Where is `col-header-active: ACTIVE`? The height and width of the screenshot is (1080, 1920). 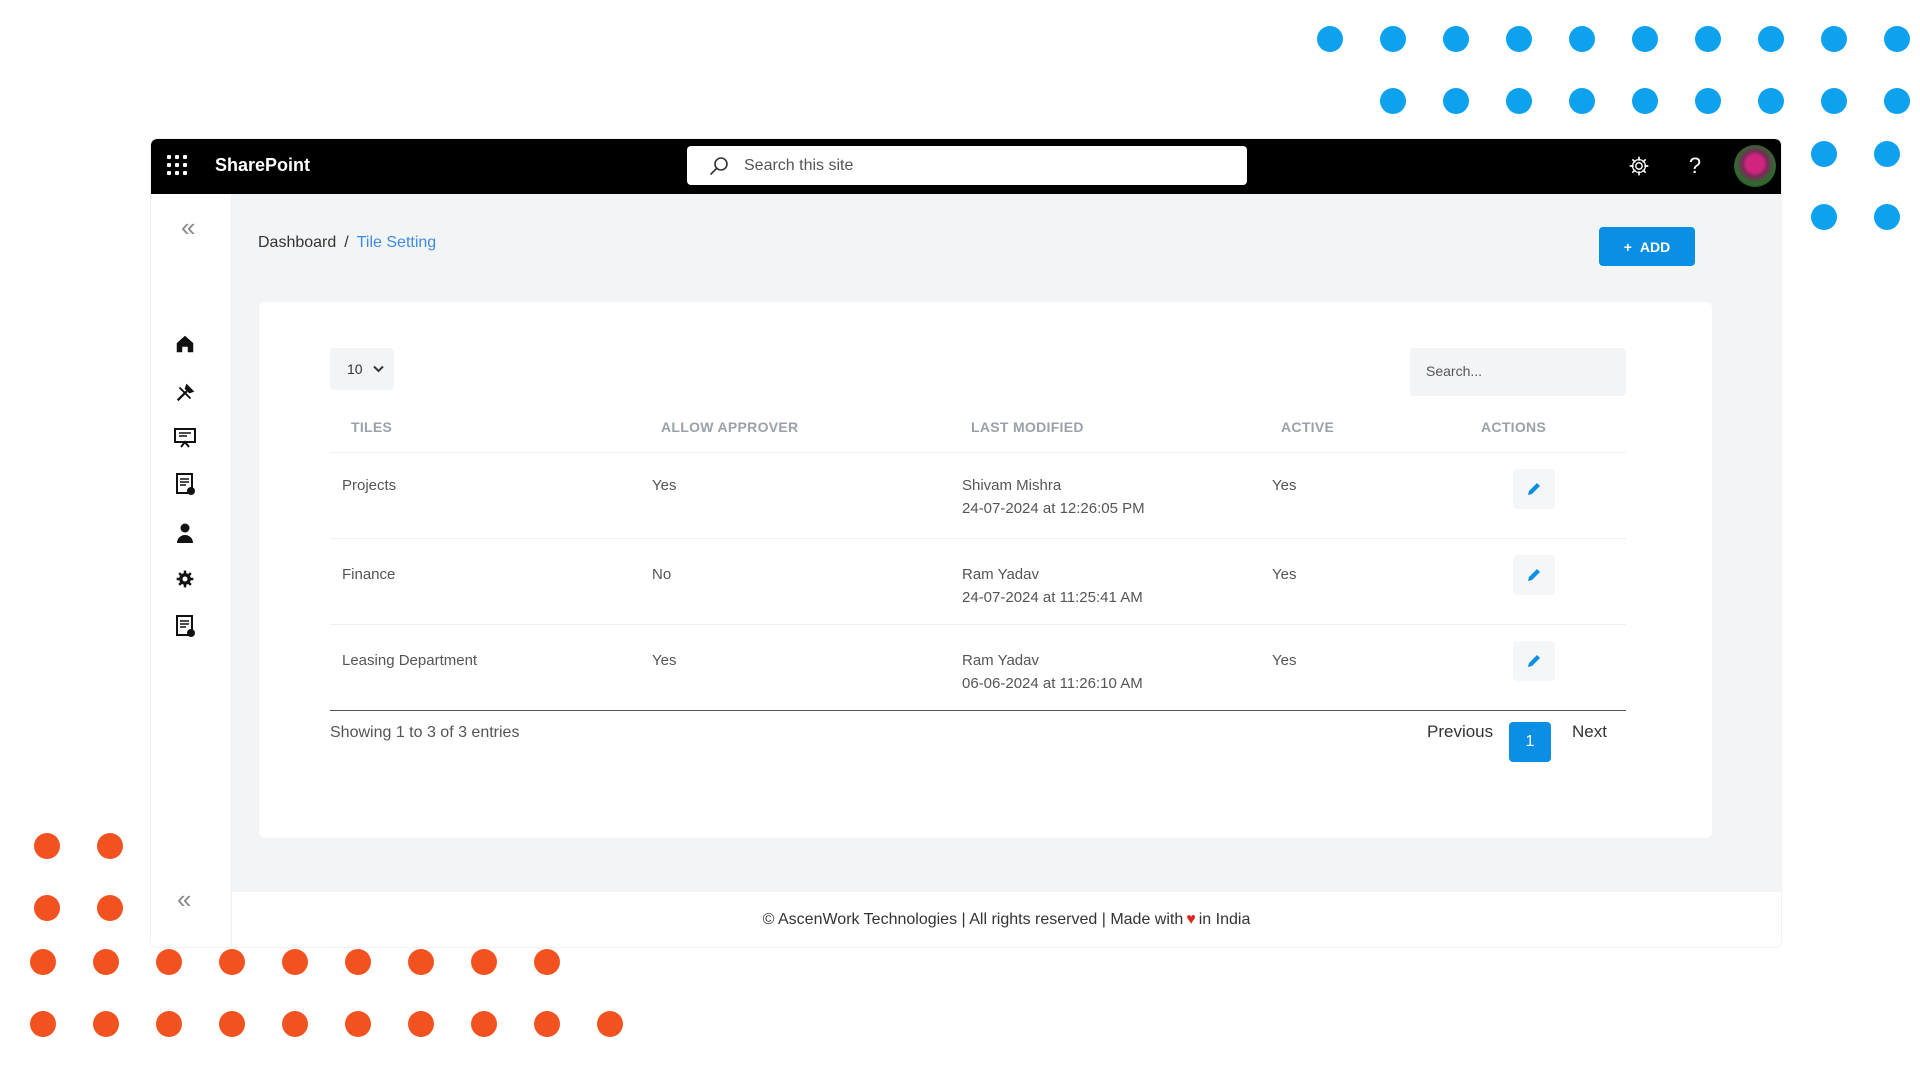
col-header-active: ACTIVE is located at coordinates (1307, 427).